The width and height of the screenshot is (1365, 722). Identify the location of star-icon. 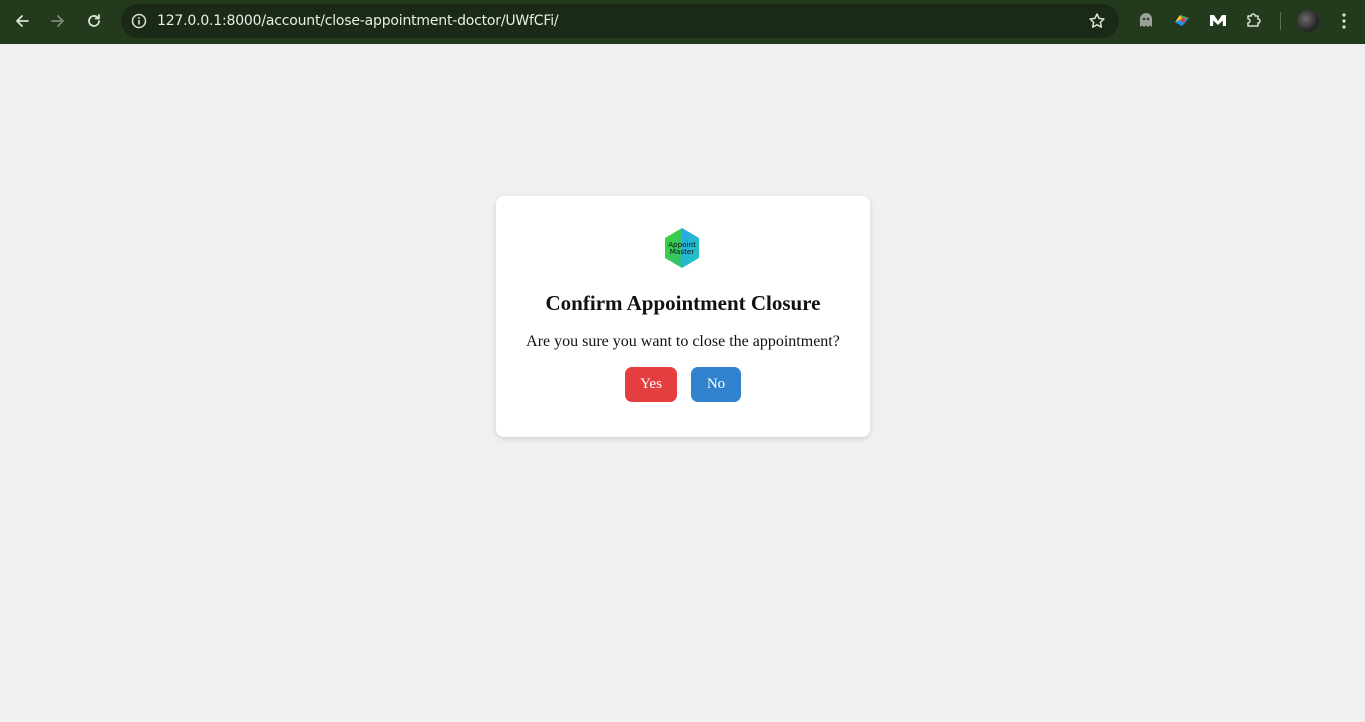
(1097, 20).